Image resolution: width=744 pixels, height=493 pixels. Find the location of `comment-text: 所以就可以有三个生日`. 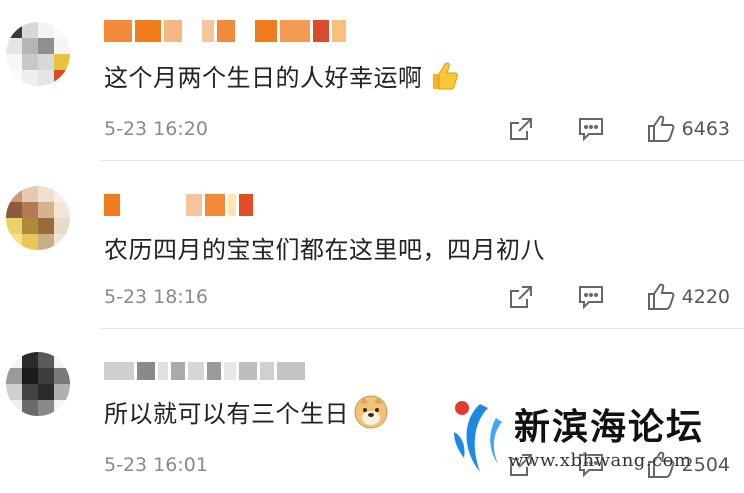

comment-text: 所以就可以有三个生日 is located at coordinates (246, 415).